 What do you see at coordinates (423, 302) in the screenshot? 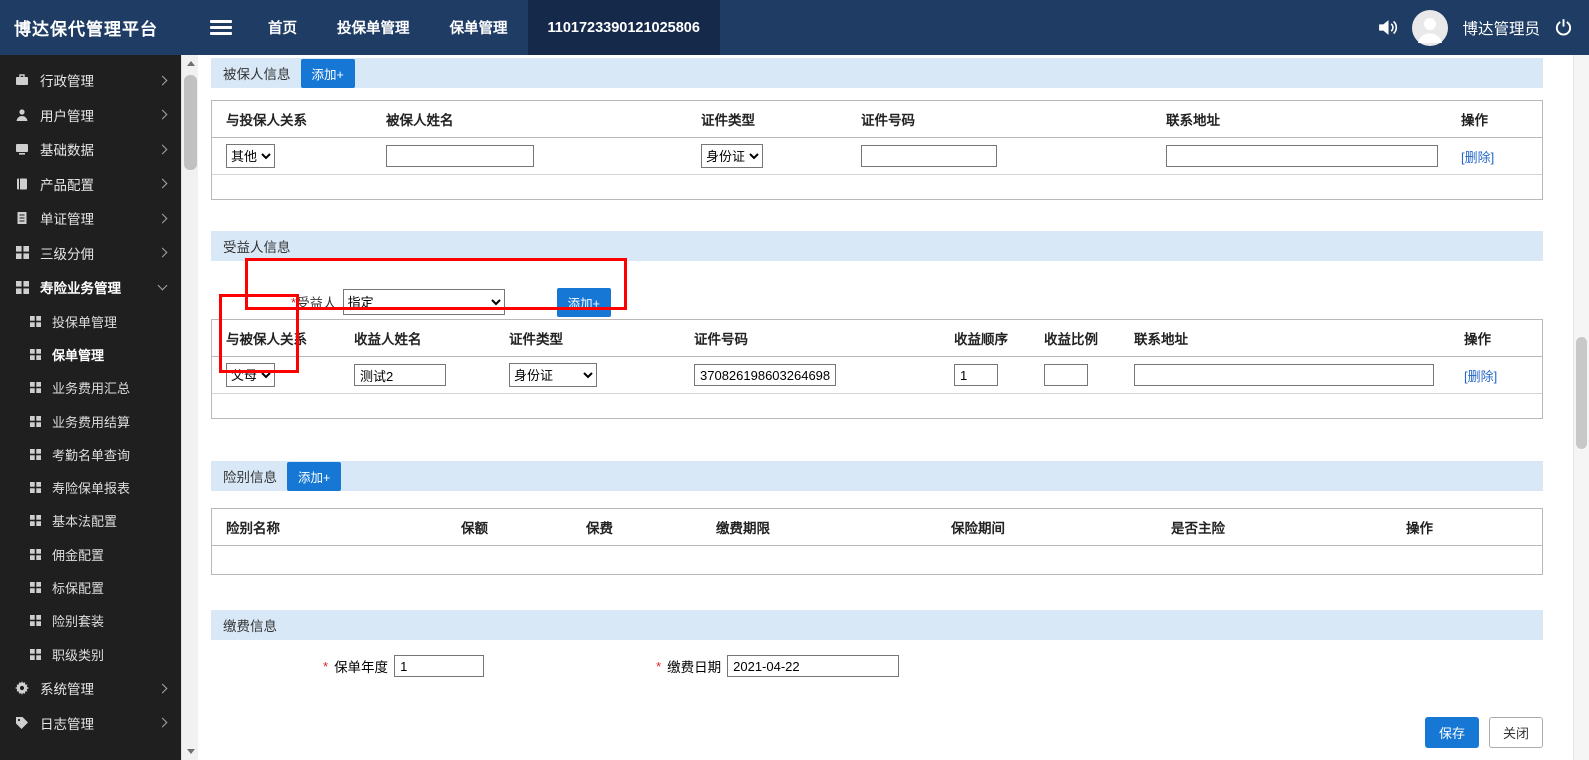
I see `beneficiary-type-select: 指定` at bounding box center [423, 302].